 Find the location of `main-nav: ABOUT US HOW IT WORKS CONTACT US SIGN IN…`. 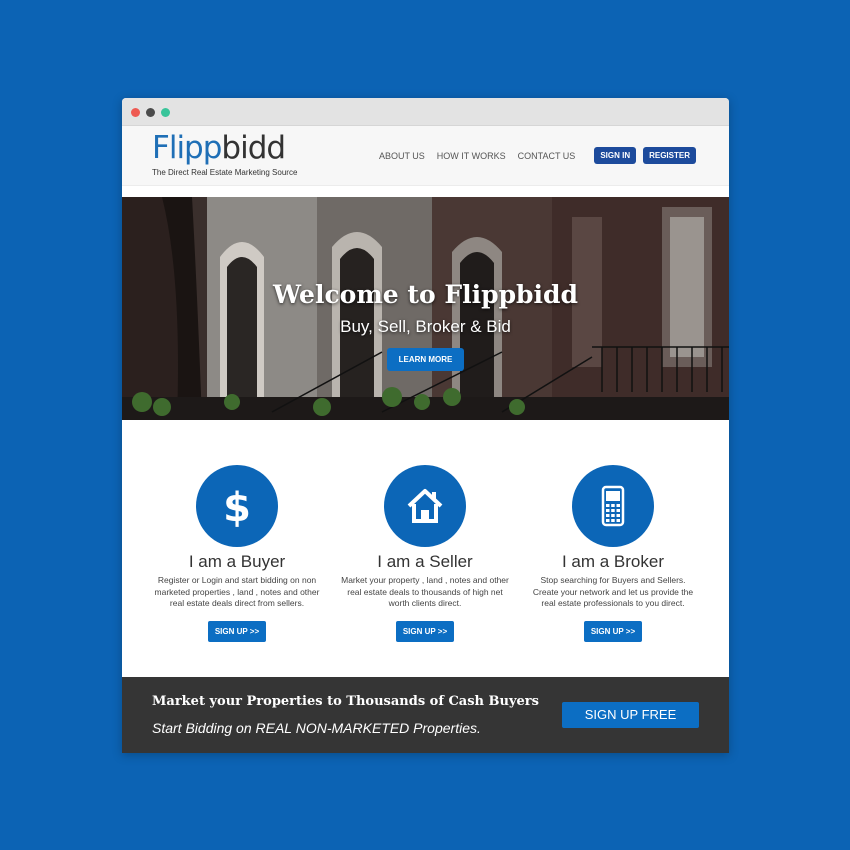

main-nav: ABOUT US HOW IT WORKS CONTACT US SIGN IN… is located at coordinates (537, 155).